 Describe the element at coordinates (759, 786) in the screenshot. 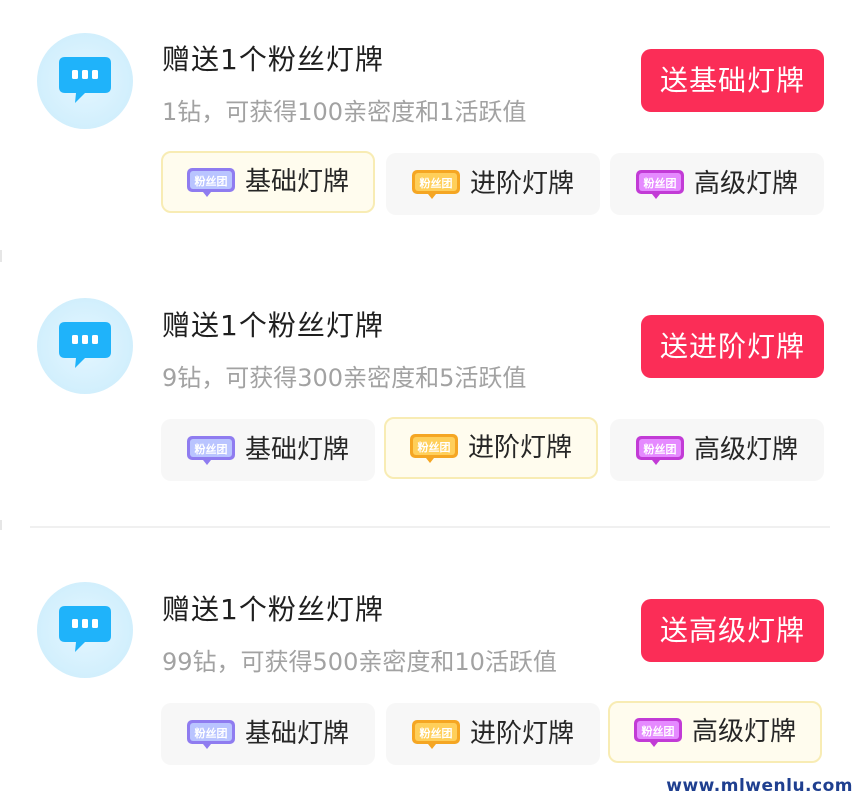

I see `watermark: www.mlwenlu.com` at that location.